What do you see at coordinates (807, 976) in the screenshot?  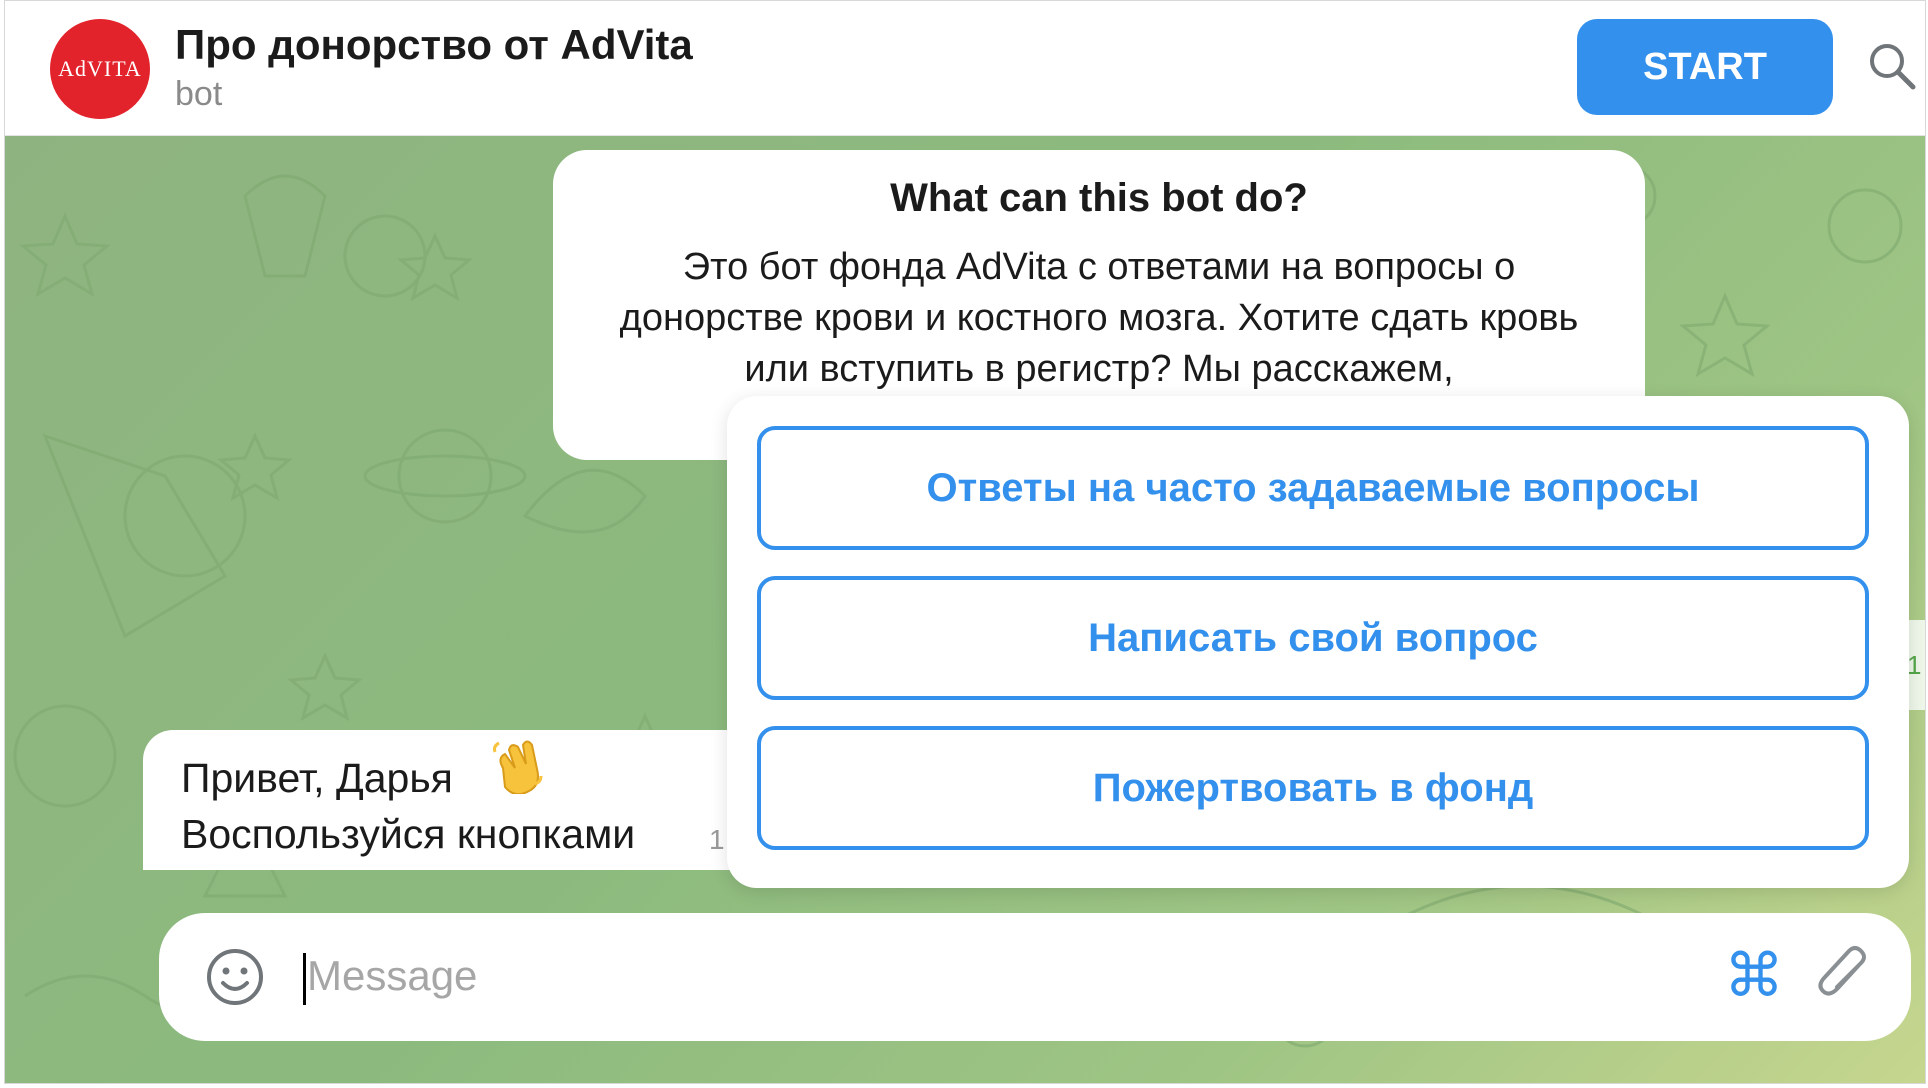 I see `message-input` at bounding box center [807, 976].